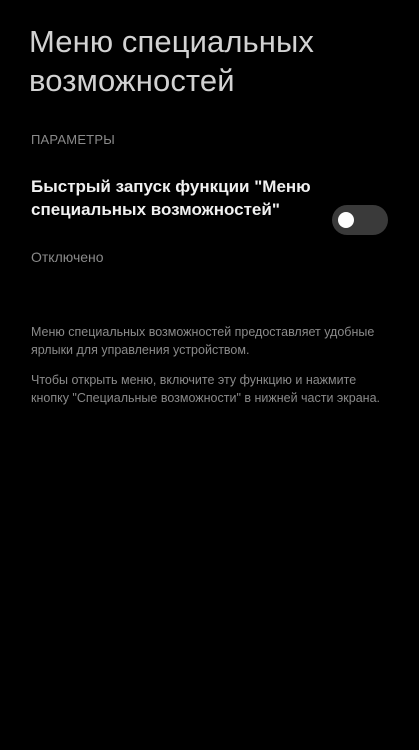 The width and height of the screenshot is (419, 750). What do you see at coordinates (360, 220) in the screenshot?
I see `quick-launch-toggle` at bounding box center [360, 220].